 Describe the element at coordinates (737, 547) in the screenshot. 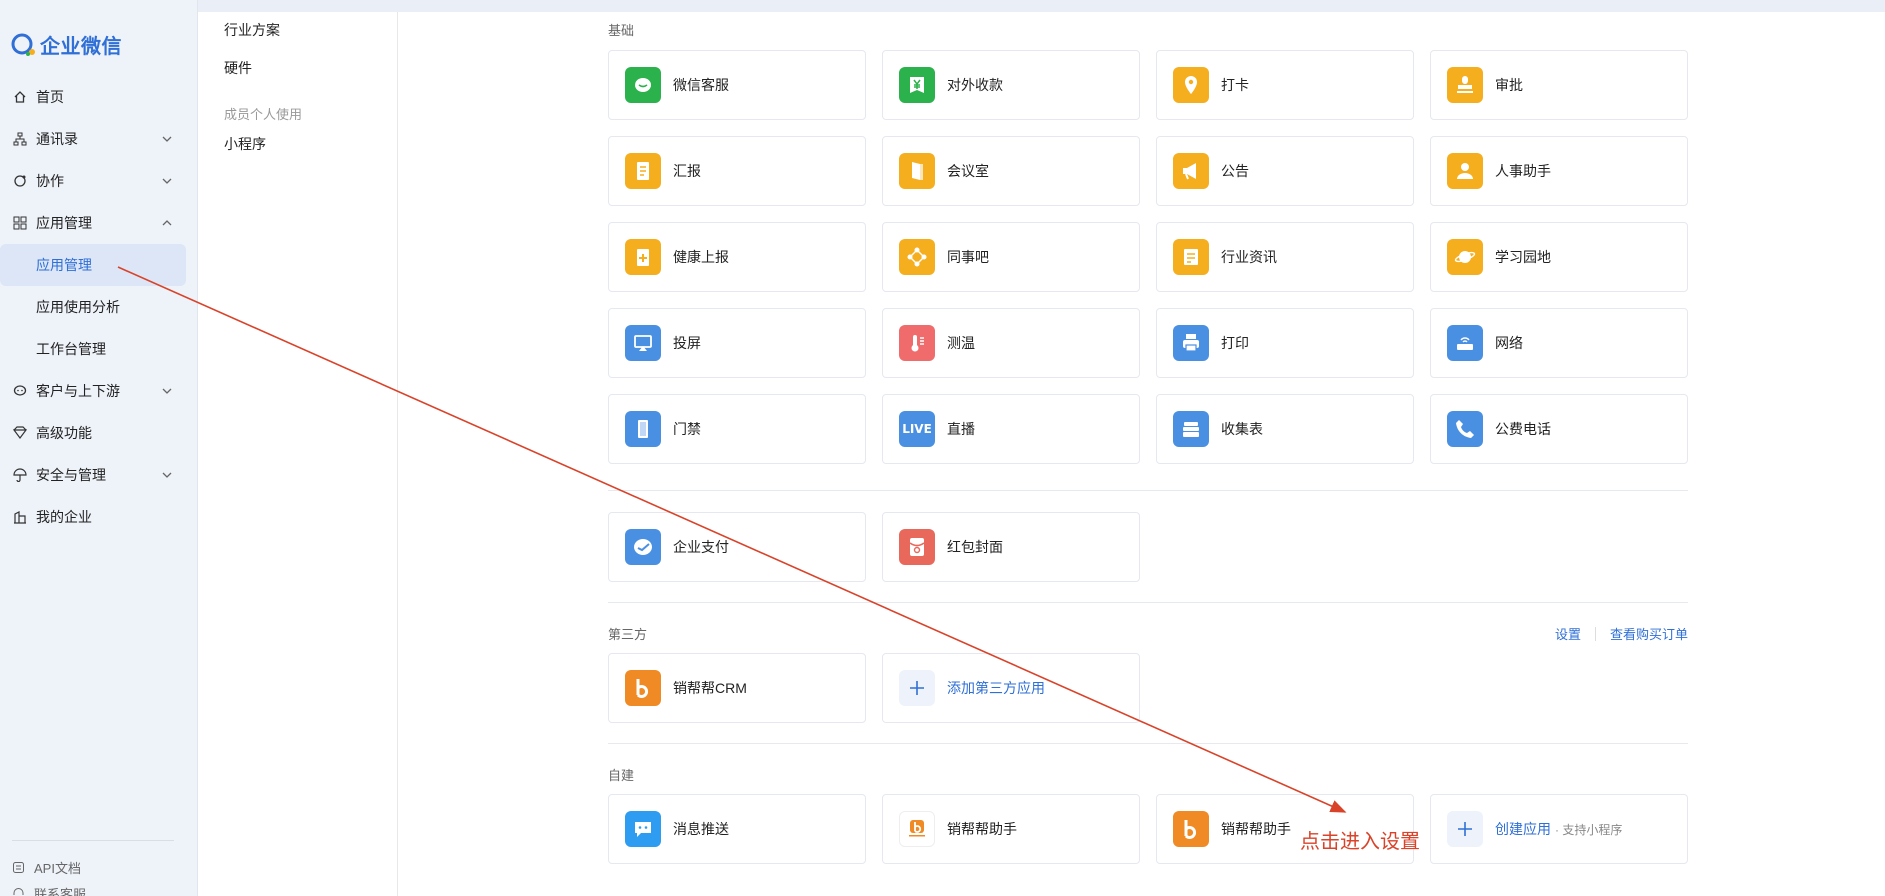

I see `app-card-enterprise-pay: 企业支付` at that location.